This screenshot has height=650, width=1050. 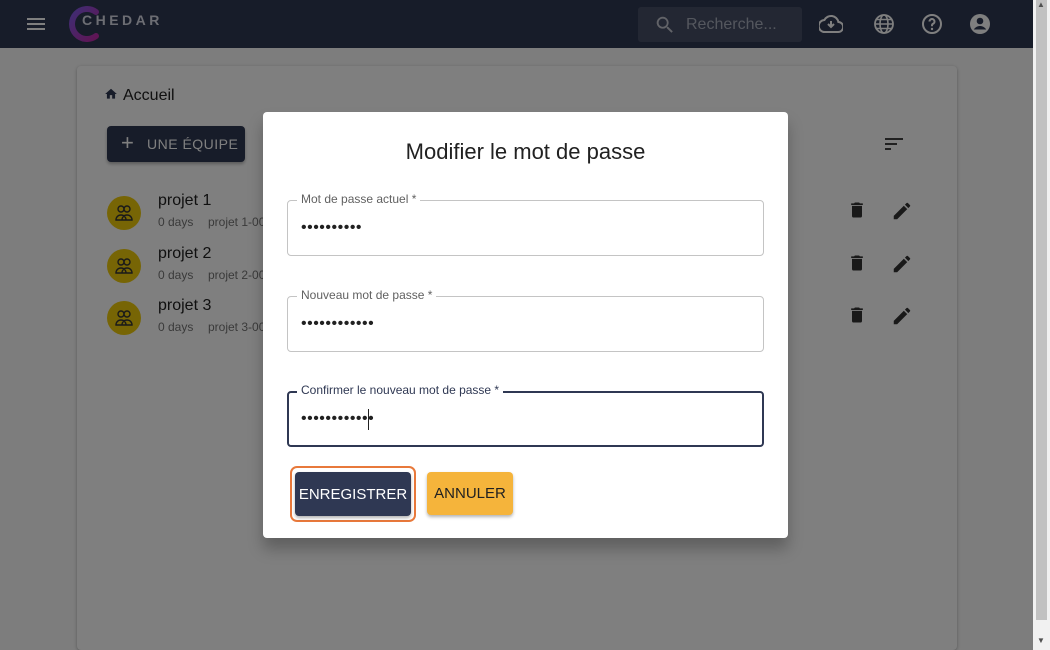 I want to click on new-password-field: Nouveau mot de passe *, so click(x=525, y=320).